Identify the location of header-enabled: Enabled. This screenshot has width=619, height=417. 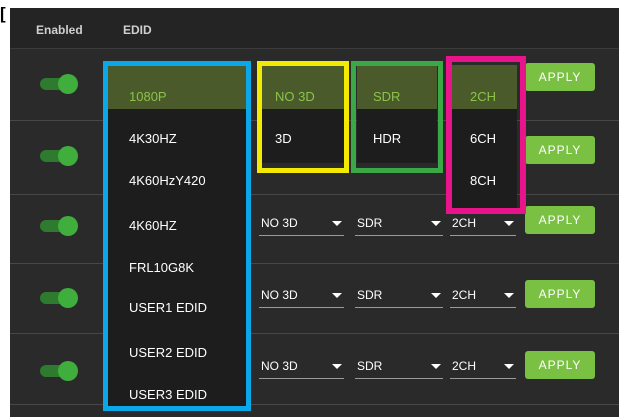
(59, 30).